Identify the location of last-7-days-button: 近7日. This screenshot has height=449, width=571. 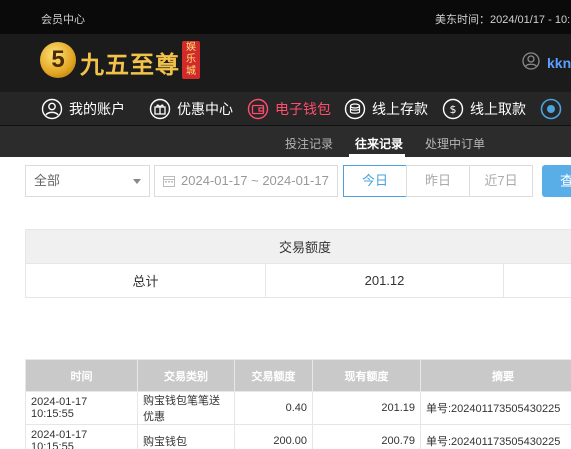
(501, 181).